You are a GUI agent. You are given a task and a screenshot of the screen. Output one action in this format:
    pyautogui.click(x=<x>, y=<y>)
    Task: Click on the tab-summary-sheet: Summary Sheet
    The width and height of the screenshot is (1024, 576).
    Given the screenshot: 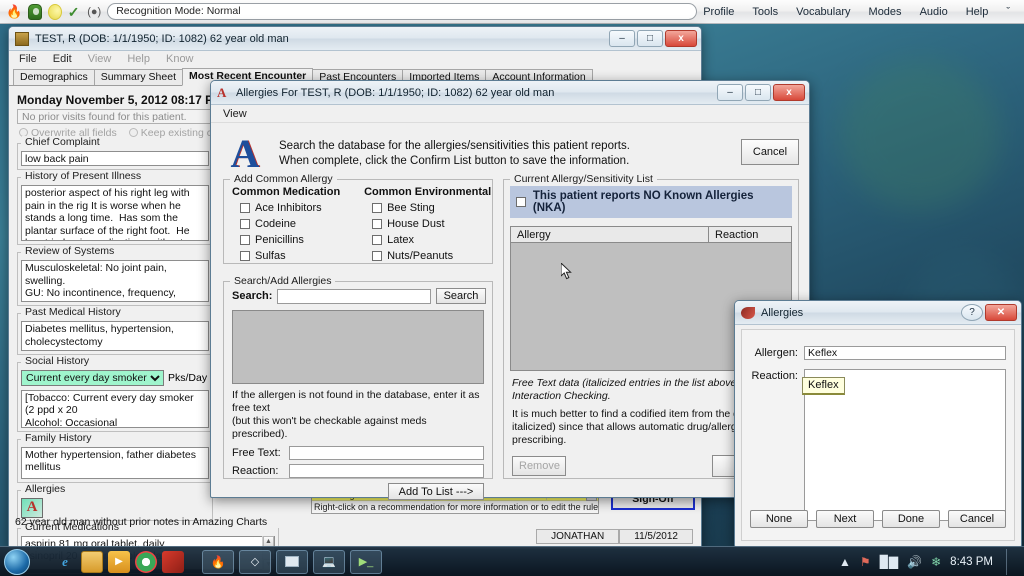 What is the action you would take?
    pyautogui.click(x=138, y=77)
    